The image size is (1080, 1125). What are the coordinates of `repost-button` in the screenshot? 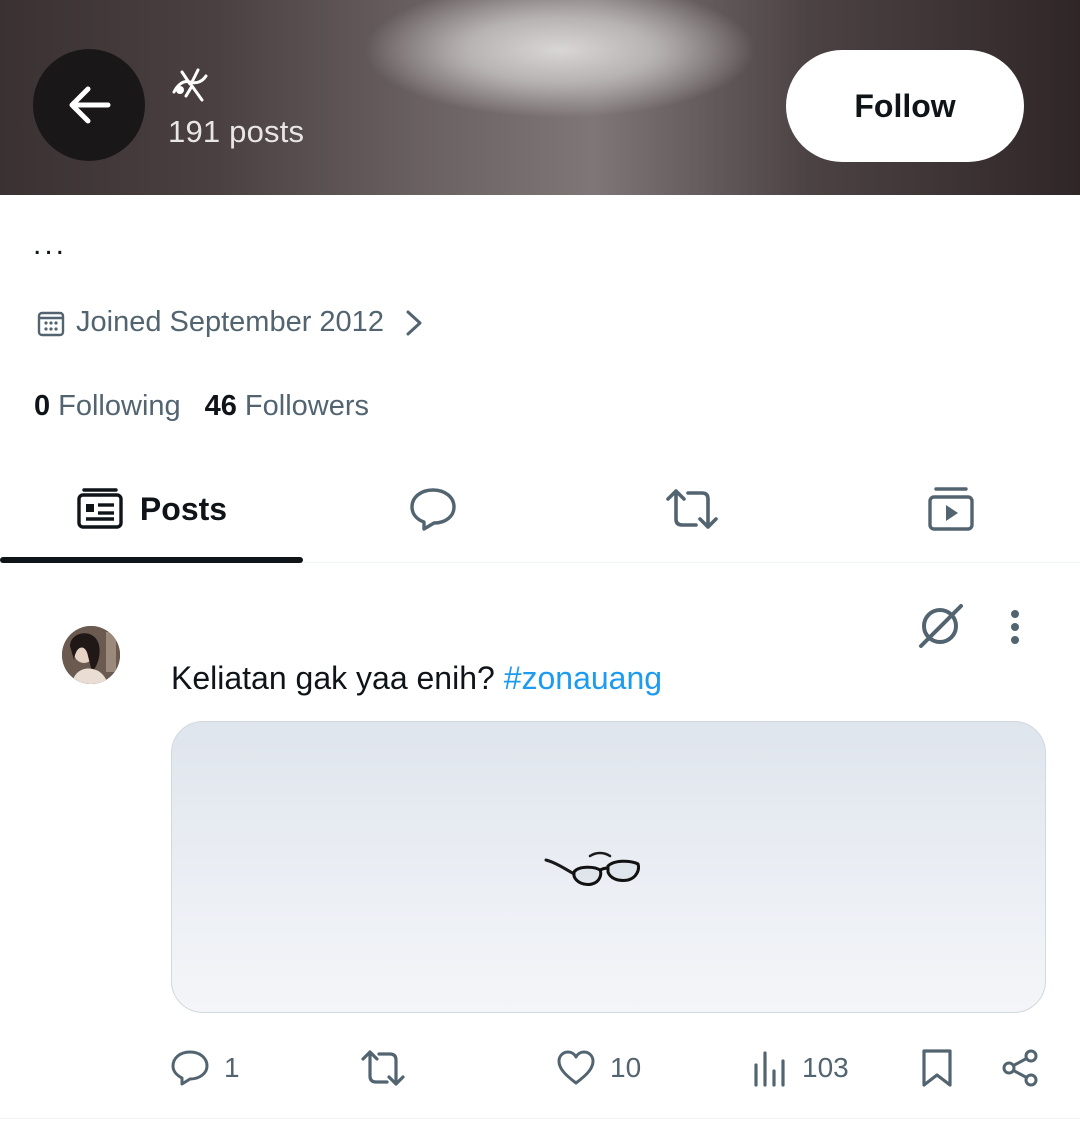 It's located at (383, 1068).